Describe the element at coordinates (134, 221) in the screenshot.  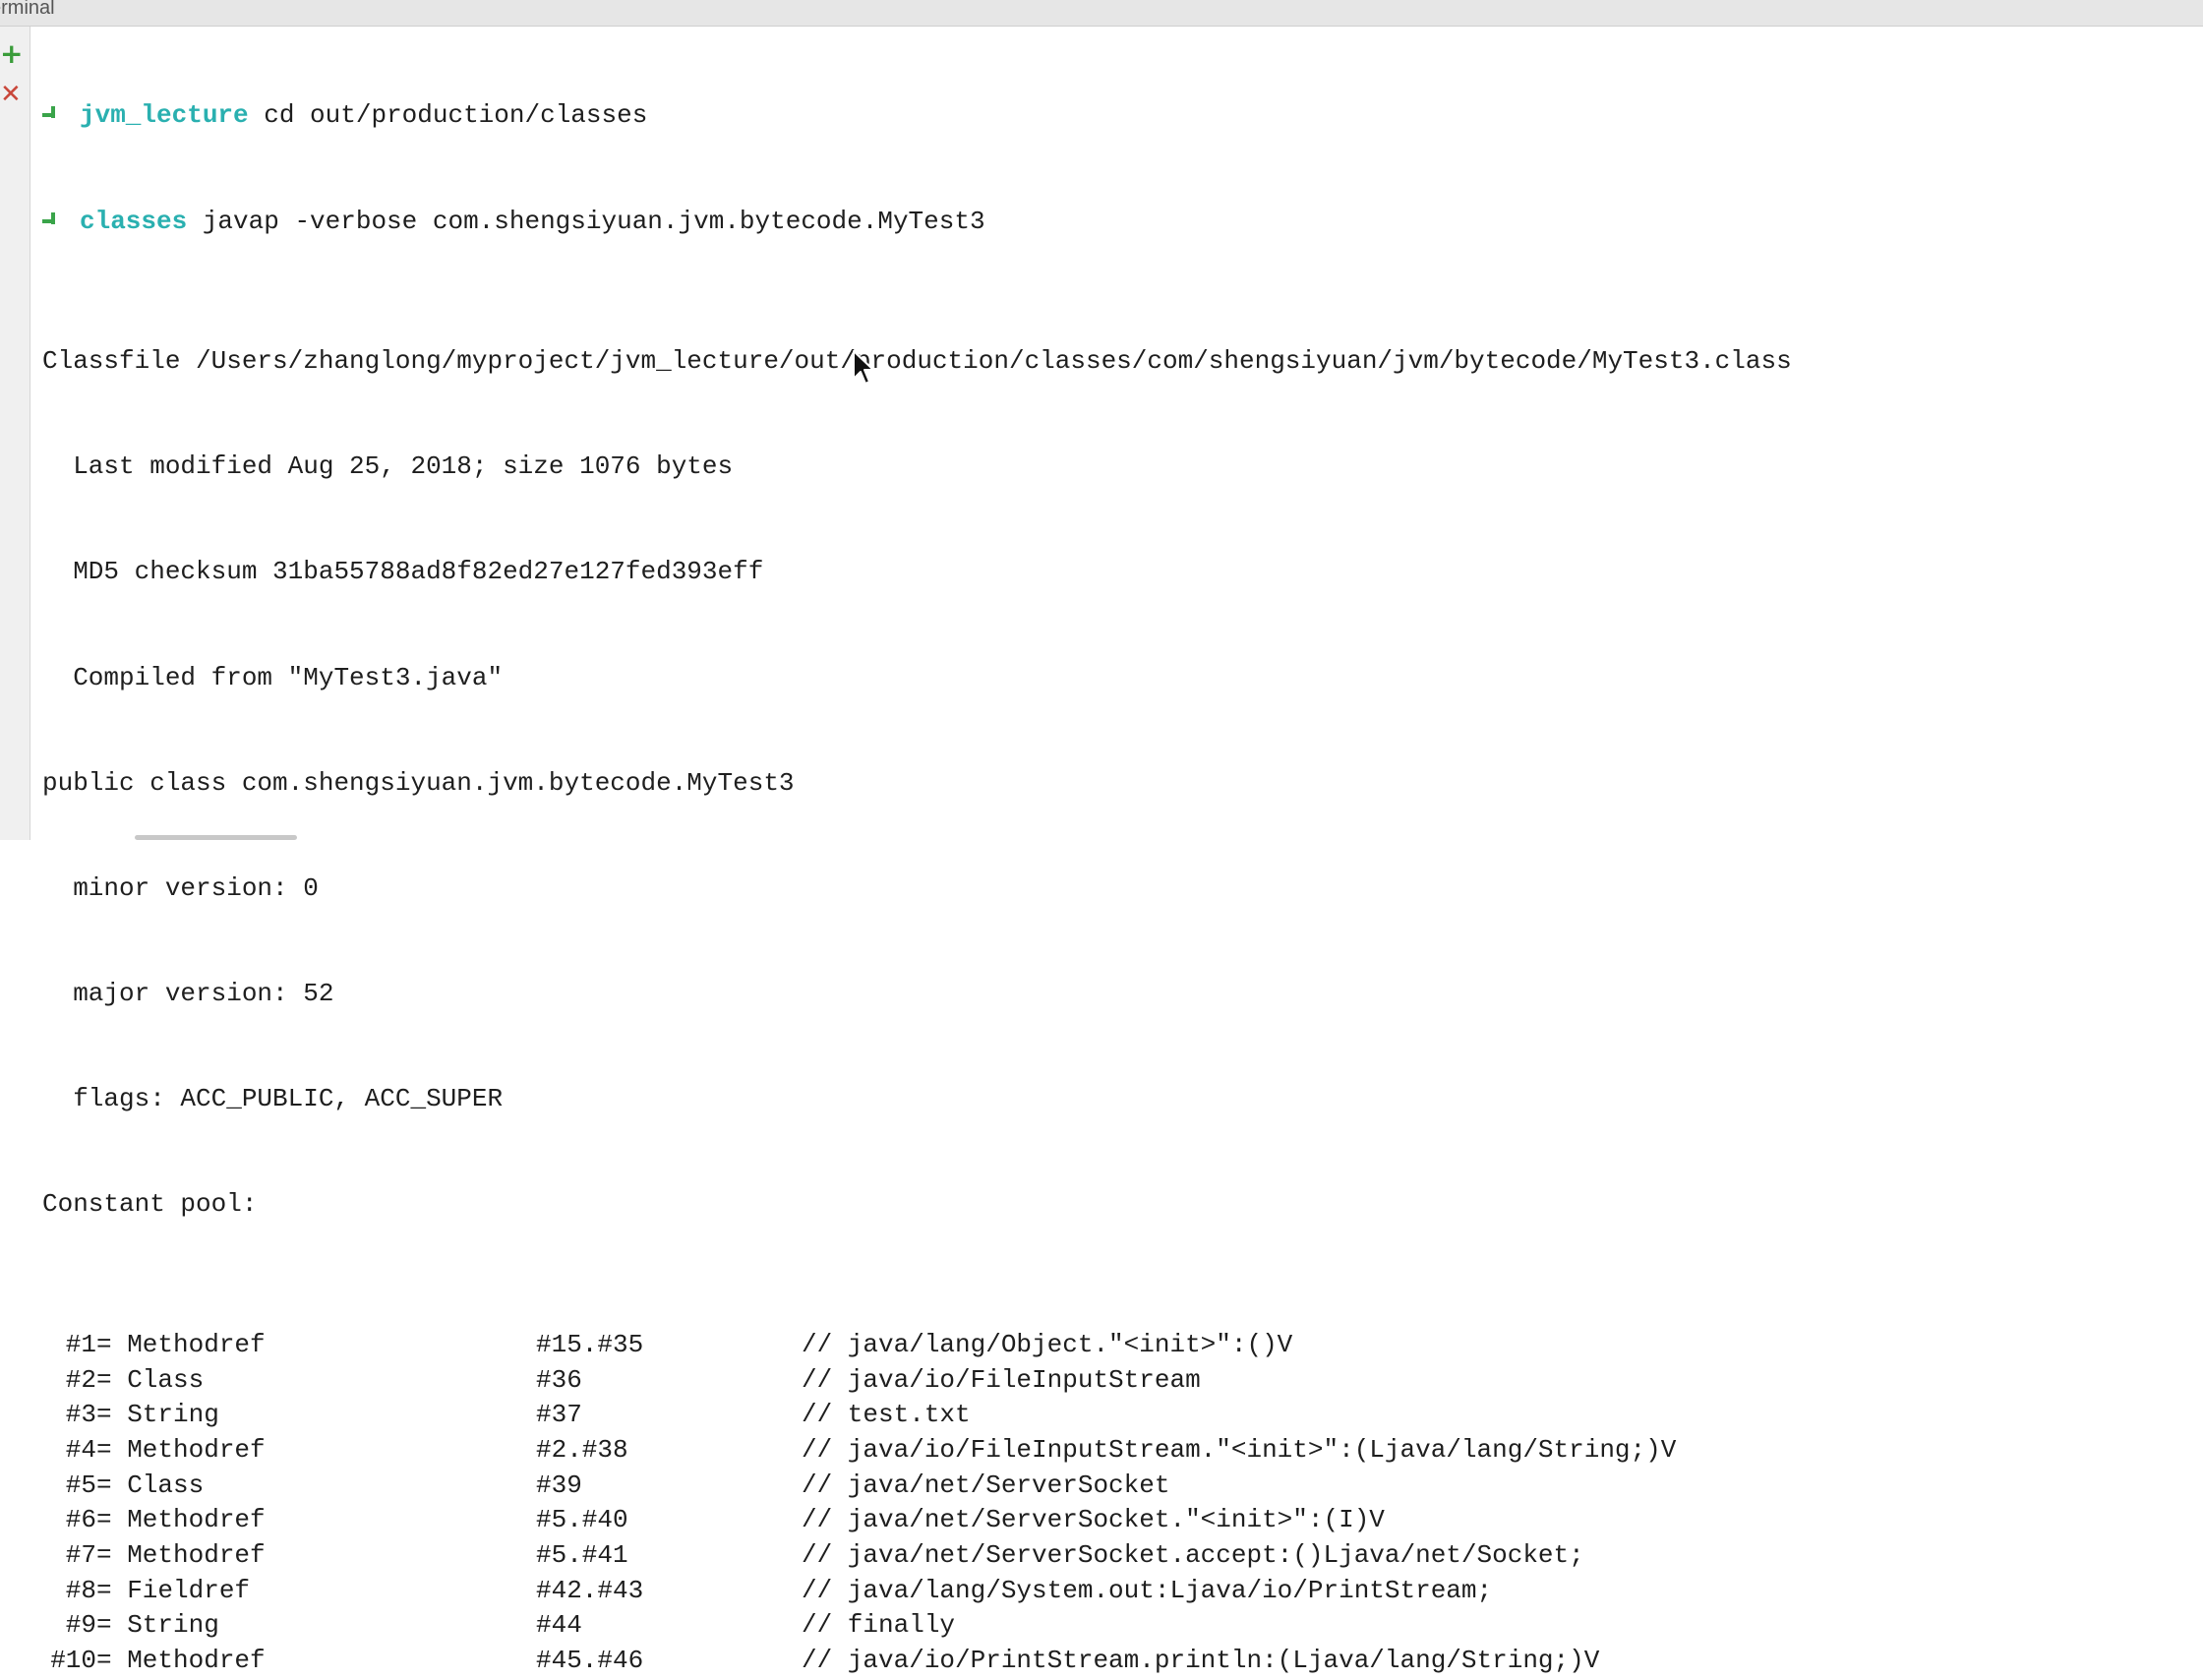
I see `prompt-directory: classes` at that location.